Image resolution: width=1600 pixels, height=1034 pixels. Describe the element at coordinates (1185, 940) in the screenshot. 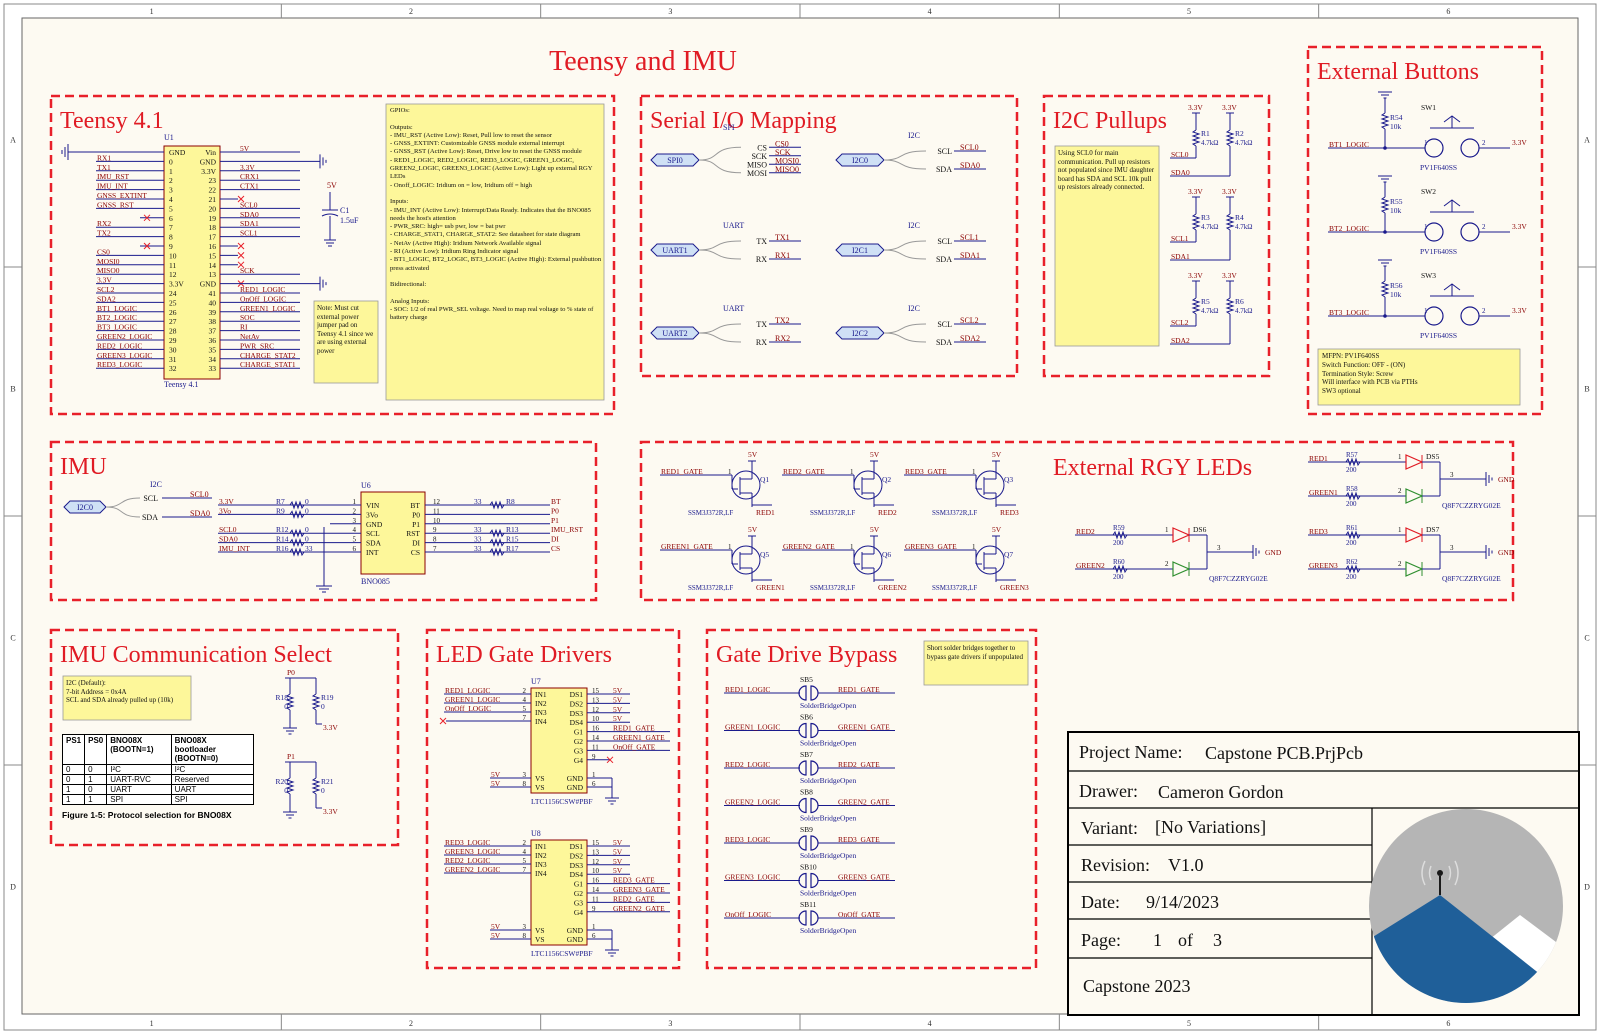

I see `page-of-label: of` at that location.